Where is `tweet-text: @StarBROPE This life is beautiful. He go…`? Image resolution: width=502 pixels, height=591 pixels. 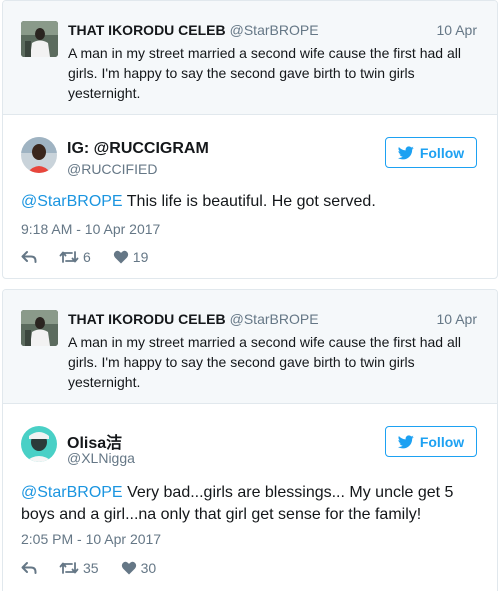
tweet-text: @StarBROPE This life is beautiful. He go… is located at coordinates (251, 202).